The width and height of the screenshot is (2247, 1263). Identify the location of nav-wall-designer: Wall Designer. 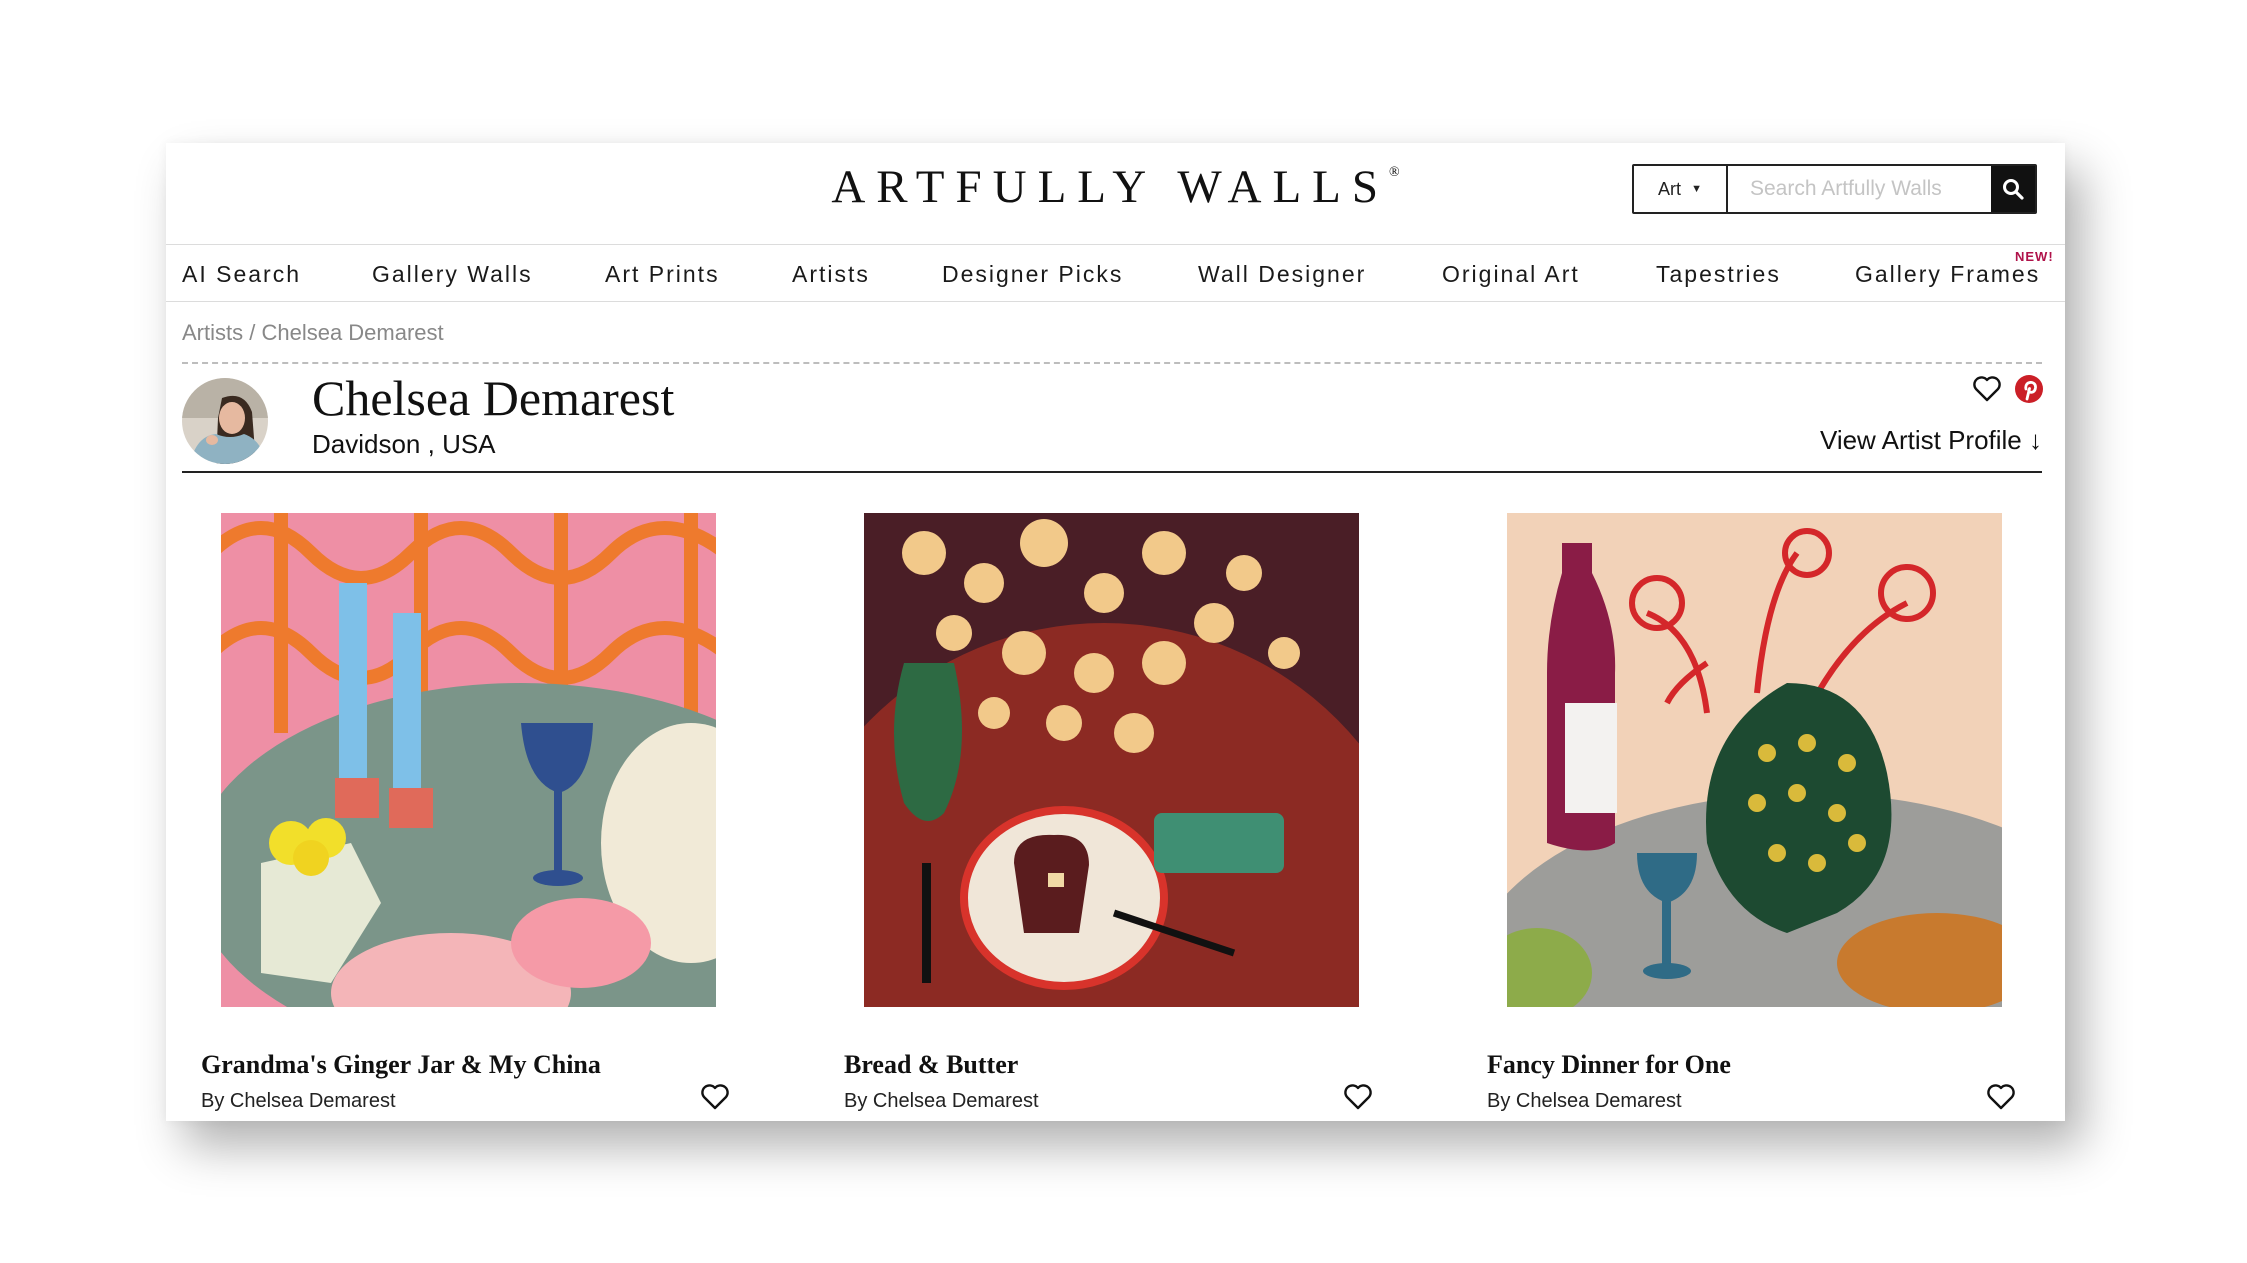
(1282, 274).